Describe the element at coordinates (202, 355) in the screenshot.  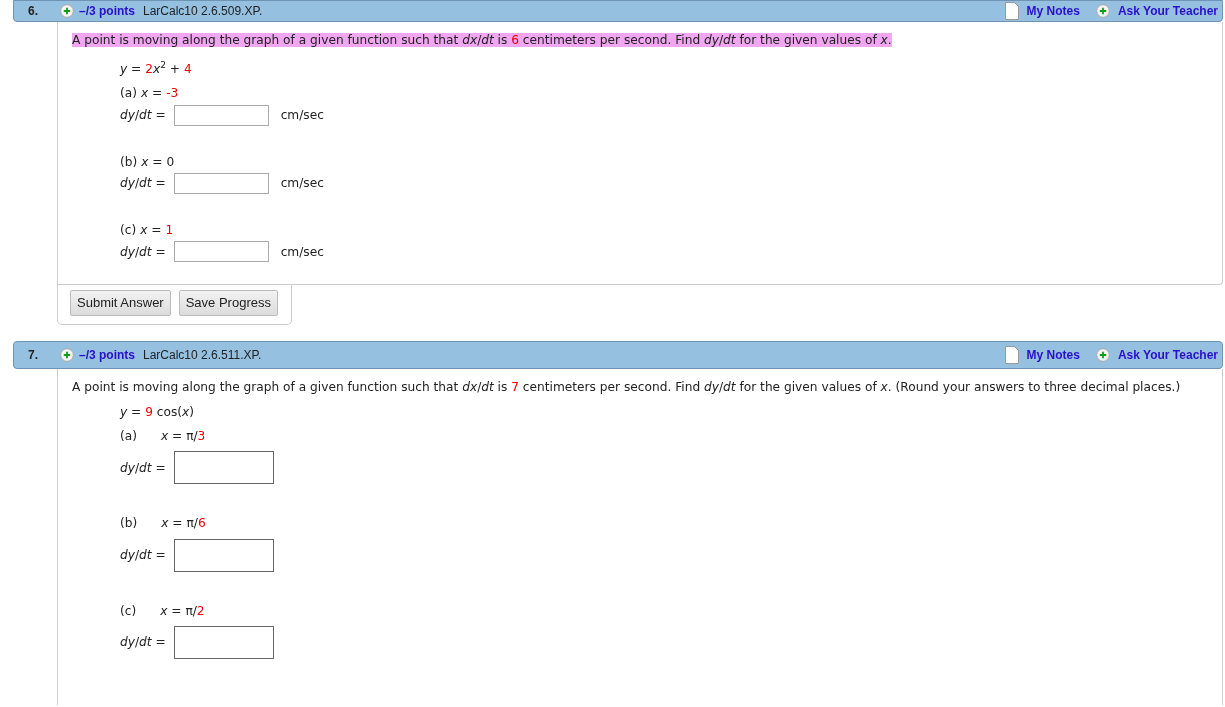
I see `question-code: LarCalc10 2.6.511.XP.` at that location.